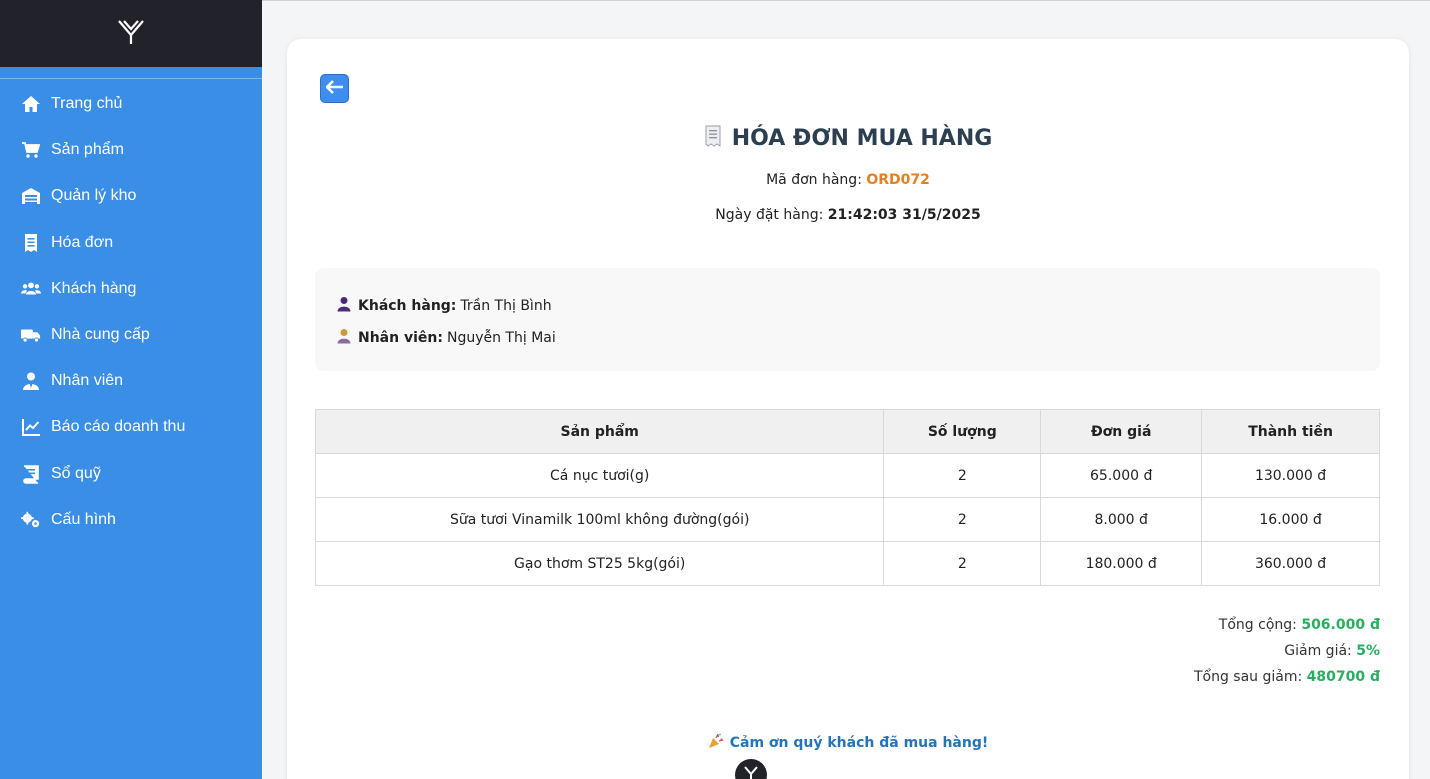 The height and width of the screenshot is (779, 1430). Describe the element at coordinates (31, 335) in the screenshot. I see `truck-icon` at that location.